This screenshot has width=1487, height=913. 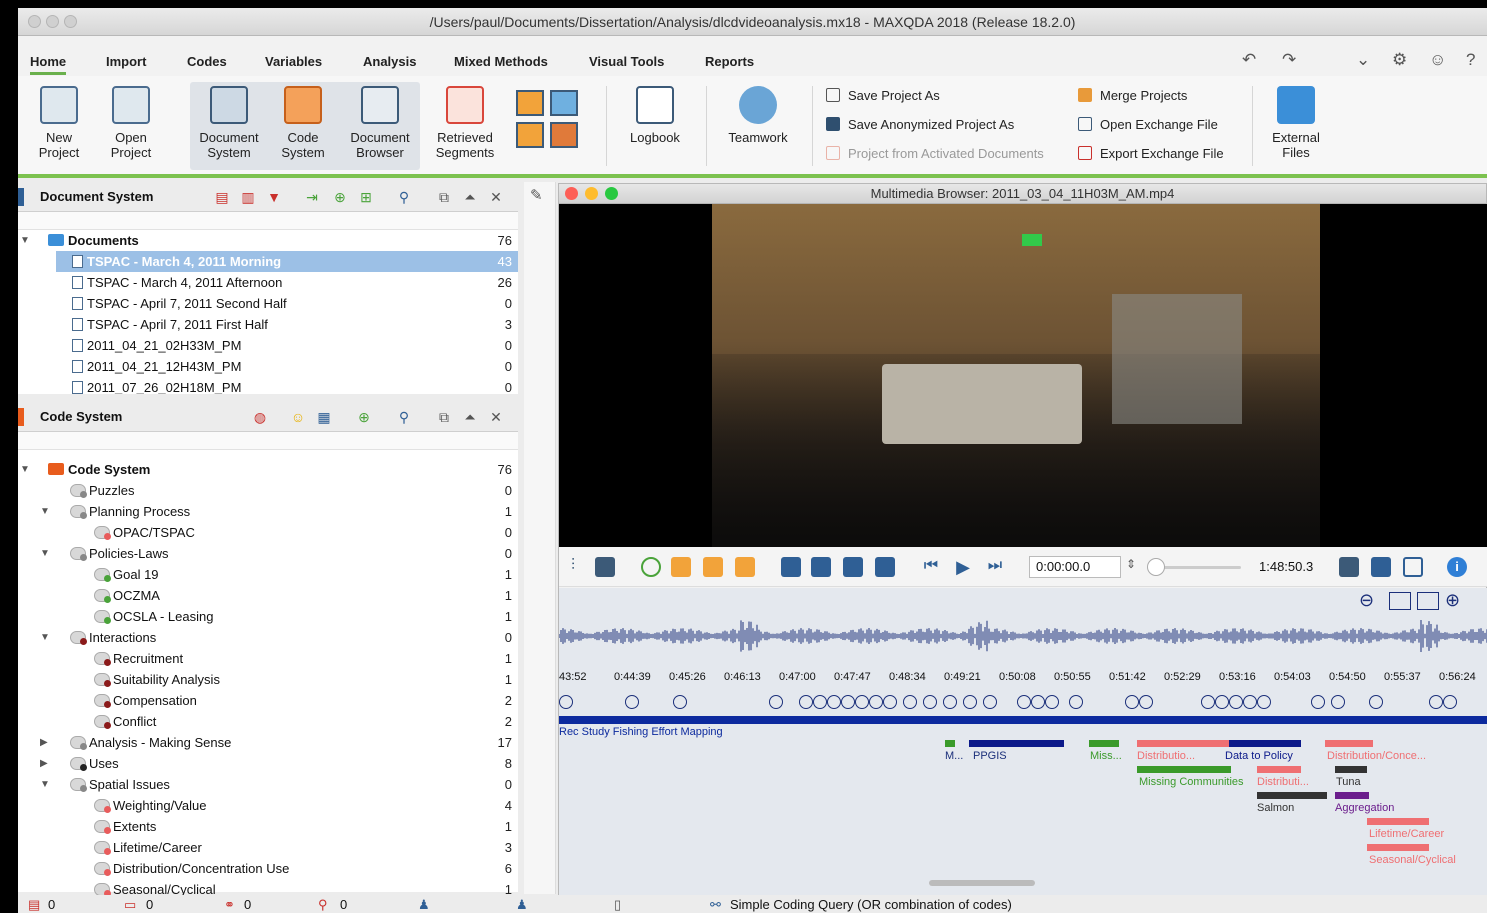 What do you see at coordinates (268, 490) in the screenshot?
I see `code-row: Puzzles 0` at bounding box center [268, 490].